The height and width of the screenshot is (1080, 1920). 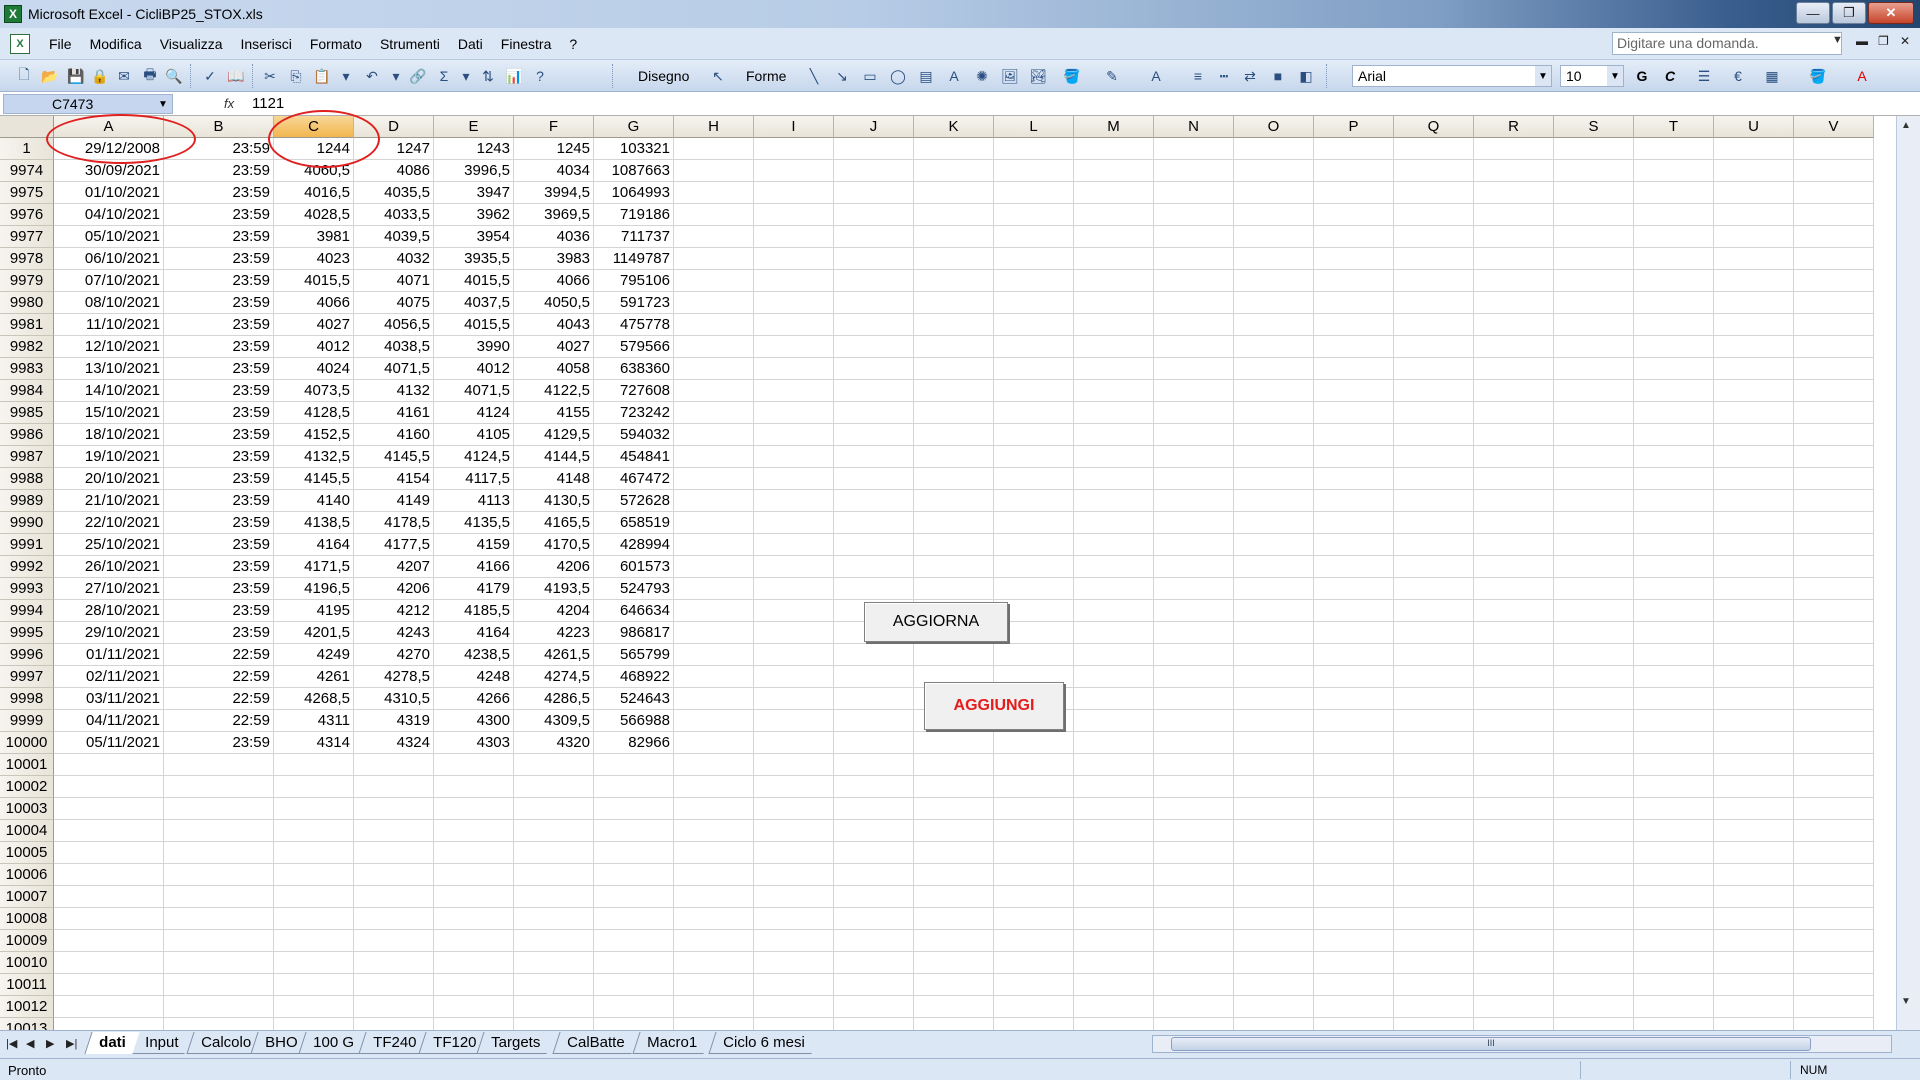 What do you see at coordinates (474, 193) in the screenshot?
I see `table-cell: 3947` at bounding box center [474, 193].